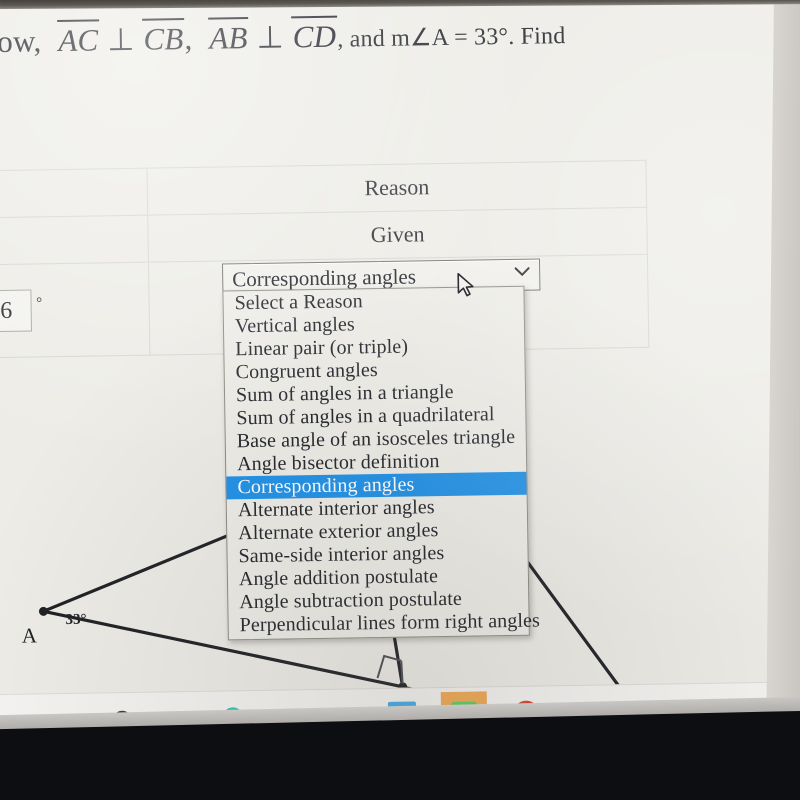 The height and width of the screenshot is (800, 800). What do you see at coordinates (188, 38) in the screenshot?
I see `comma-1: ,` at bounding box center [188, 38].